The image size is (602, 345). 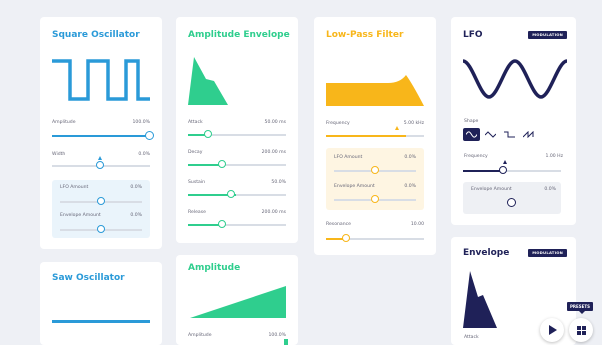 What do you see at coordinates (101, 136) in the screenshot?
I see `amplitude-slider-track` at bounding box center [101, 136].